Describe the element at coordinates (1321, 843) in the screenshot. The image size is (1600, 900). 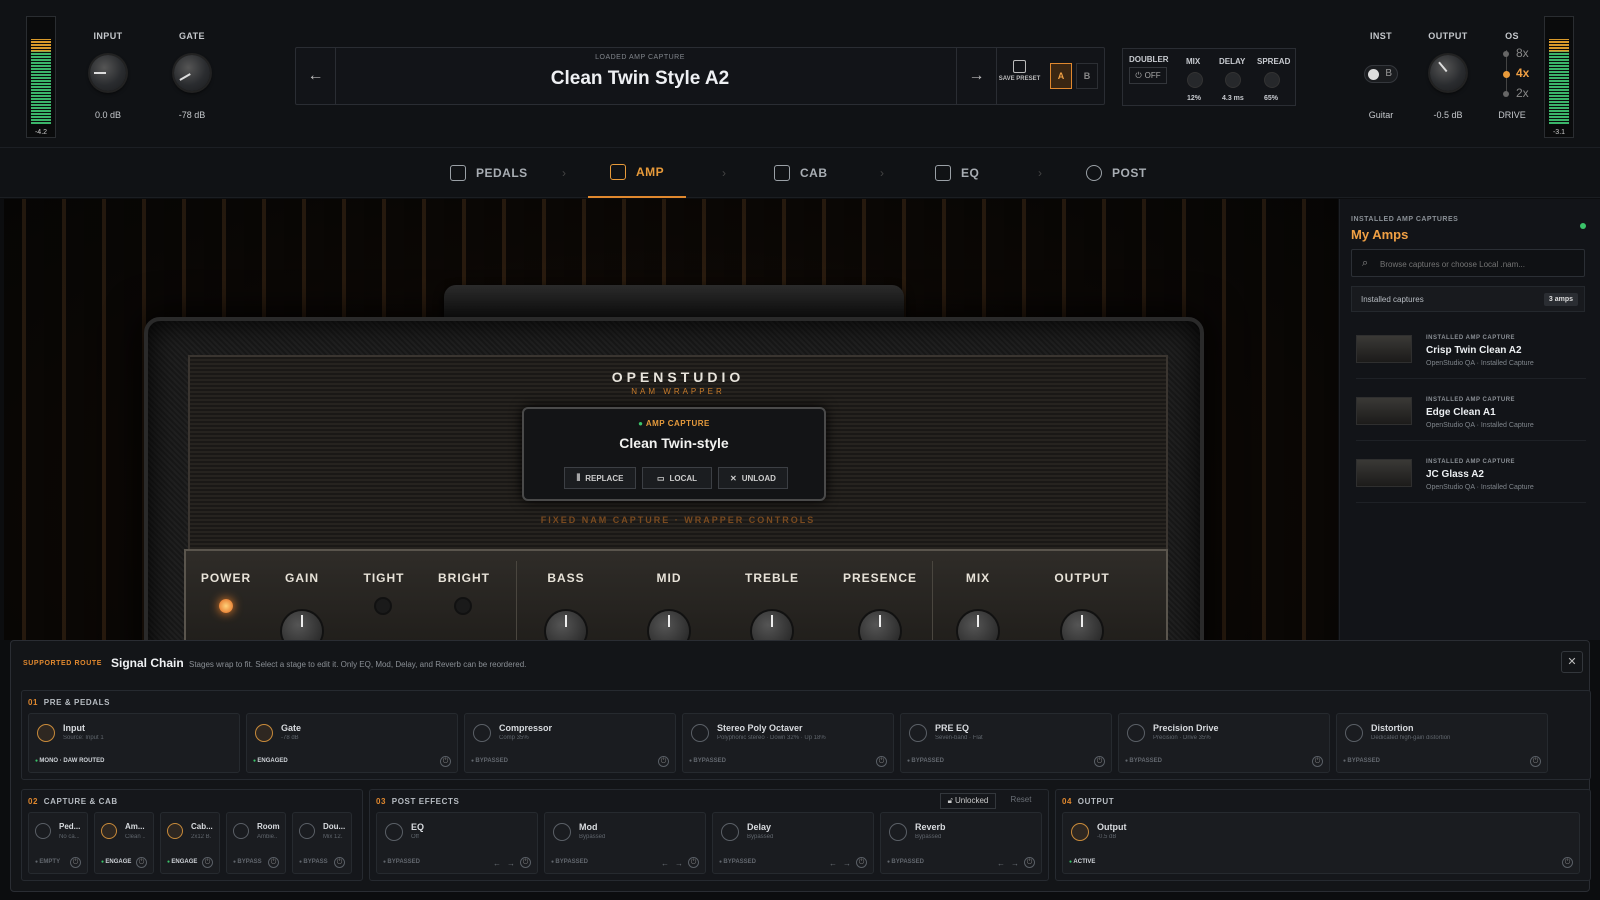
I see `chain-stage-card: Output -0.5 dB ACTIVE ⏻` at that location.